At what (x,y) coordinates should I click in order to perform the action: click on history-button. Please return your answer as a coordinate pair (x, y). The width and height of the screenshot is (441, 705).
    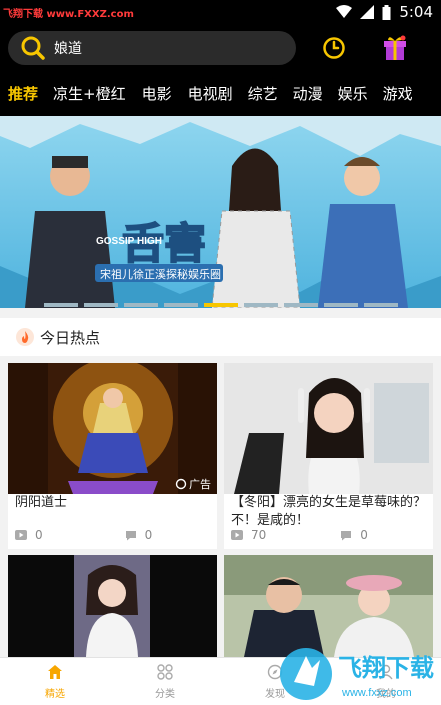
    Looking at the image, I should click on (334, 50).